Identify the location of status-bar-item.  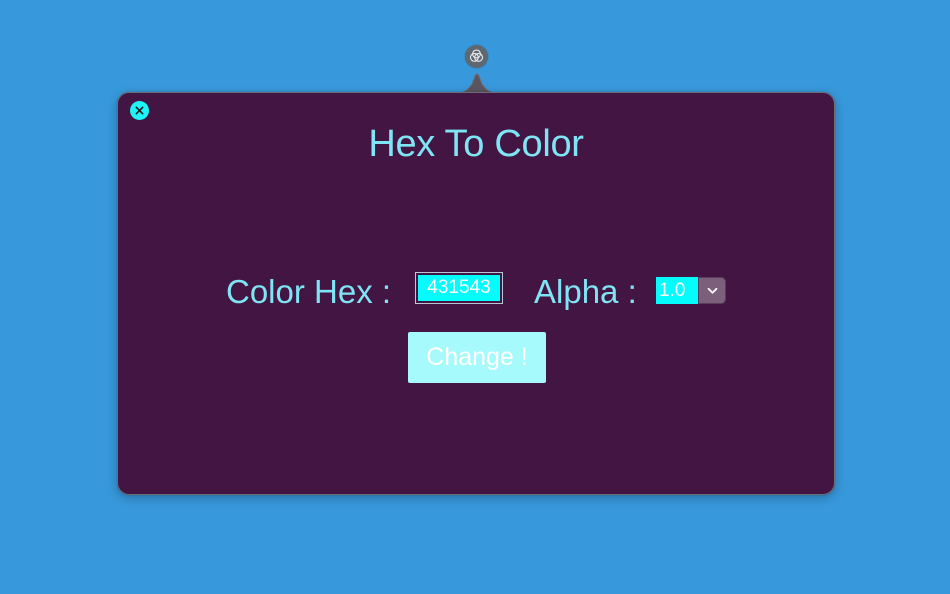
(476, 56).